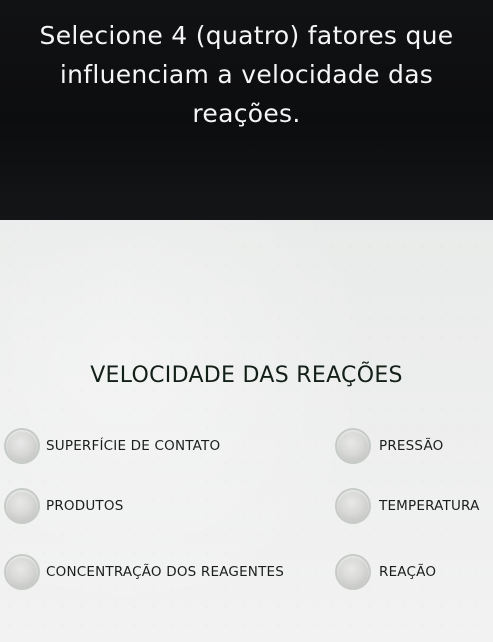 The height and width of the screenshot is (642, 493). Describe the element at coordinates (85, 506) in the screenshot. I see `option-label: PRODUTOS` at that location.